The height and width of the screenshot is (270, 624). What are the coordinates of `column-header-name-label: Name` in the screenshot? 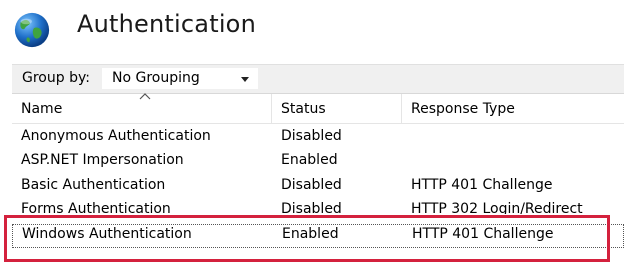 It's located at (42, 109).